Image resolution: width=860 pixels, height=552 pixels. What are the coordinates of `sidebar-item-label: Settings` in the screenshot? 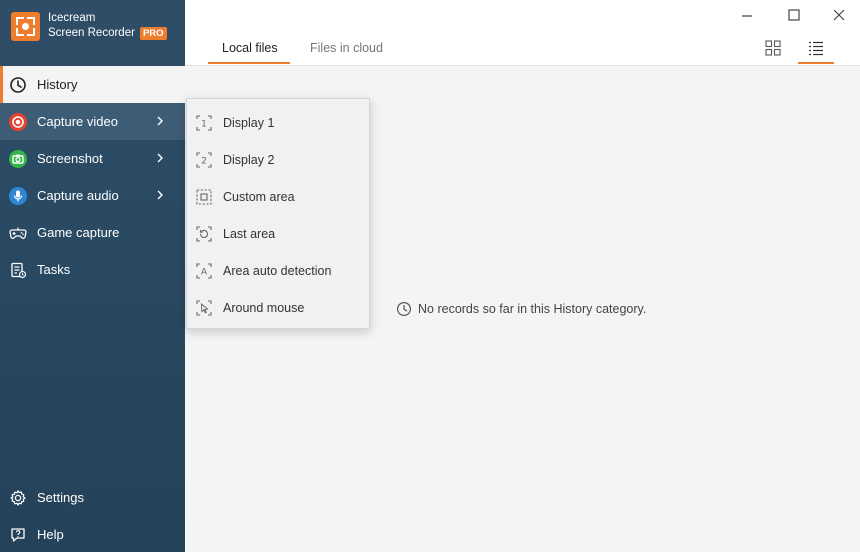 It's located at (60, 497).